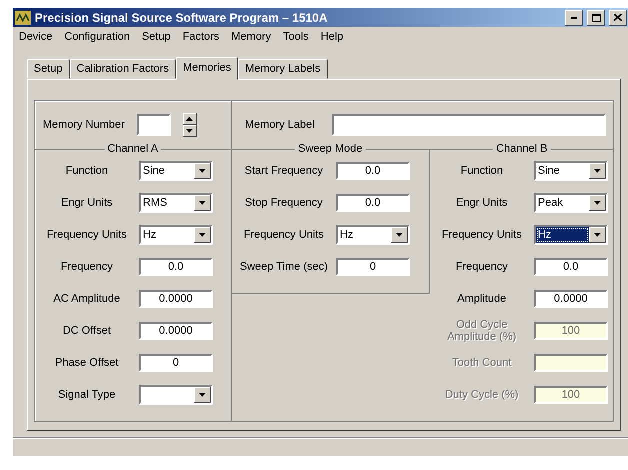 The width and height of the screenshot is (628, 470). I want to click on group-title: Channel A, so click(133, 149).